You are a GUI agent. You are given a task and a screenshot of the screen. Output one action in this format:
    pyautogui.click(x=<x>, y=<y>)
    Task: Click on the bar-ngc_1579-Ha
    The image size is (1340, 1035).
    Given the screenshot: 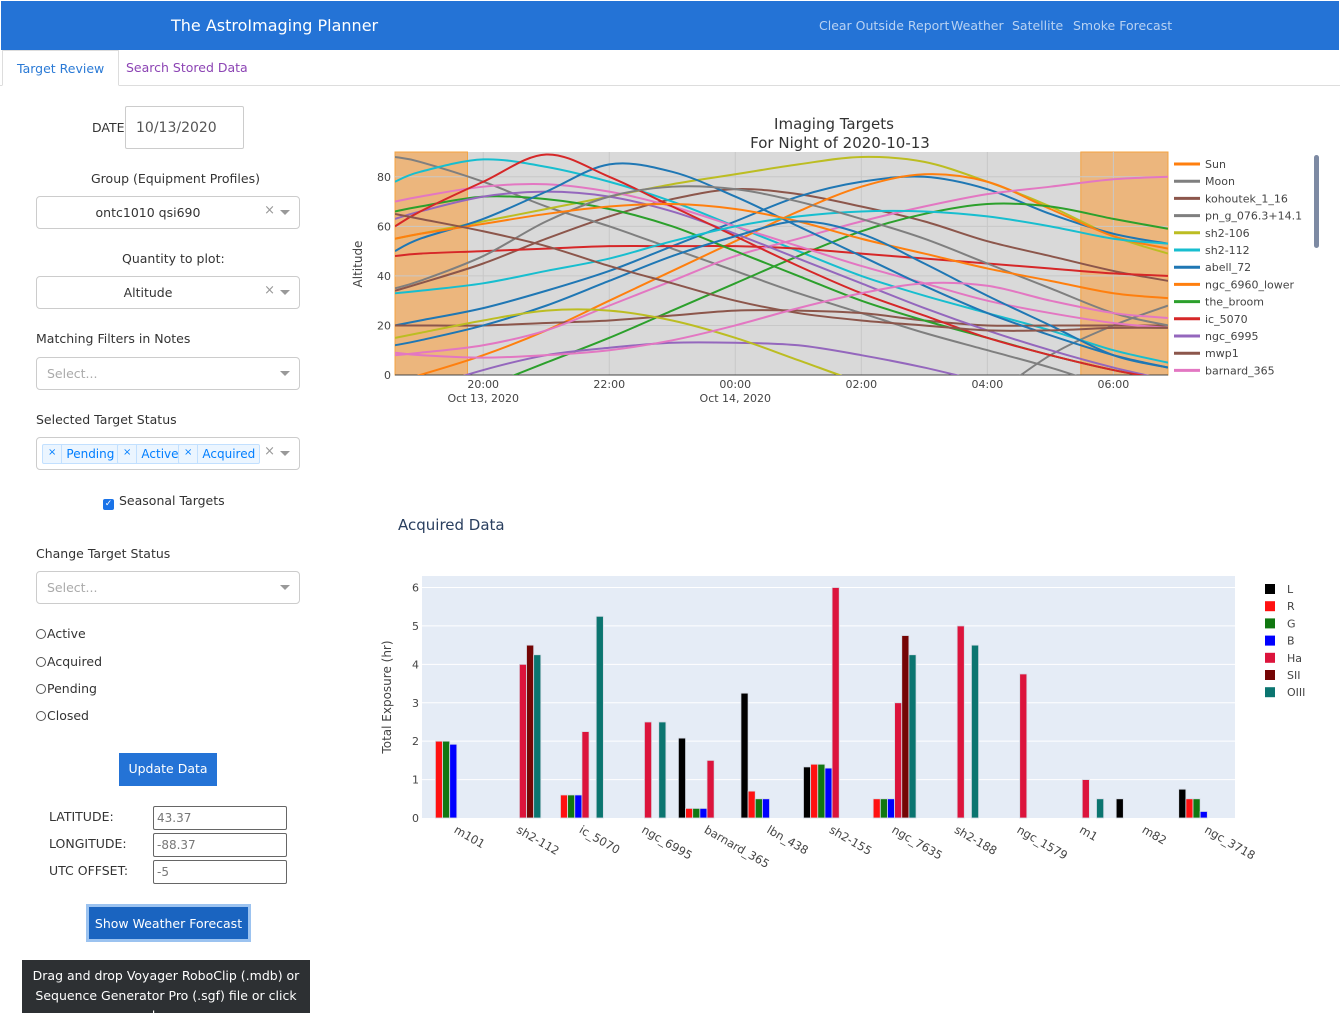 What is the action you would take?
    pyautogui.click(x=1023, y=746)
    